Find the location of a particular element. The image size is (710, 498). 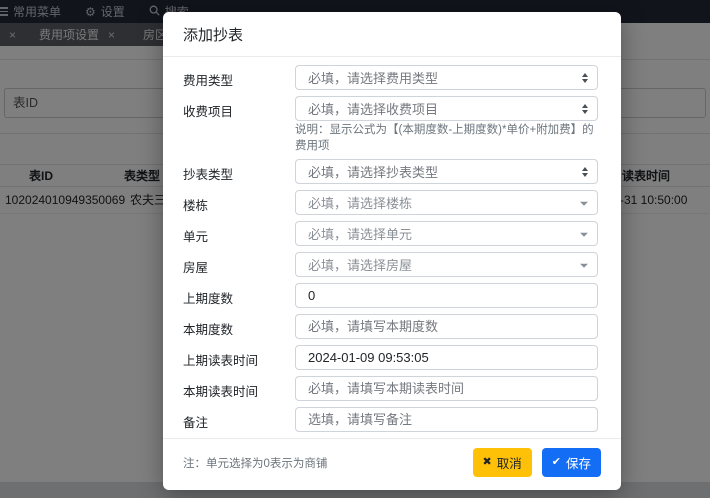

form-row: 上期度数 is located at coordinates (392, 295).